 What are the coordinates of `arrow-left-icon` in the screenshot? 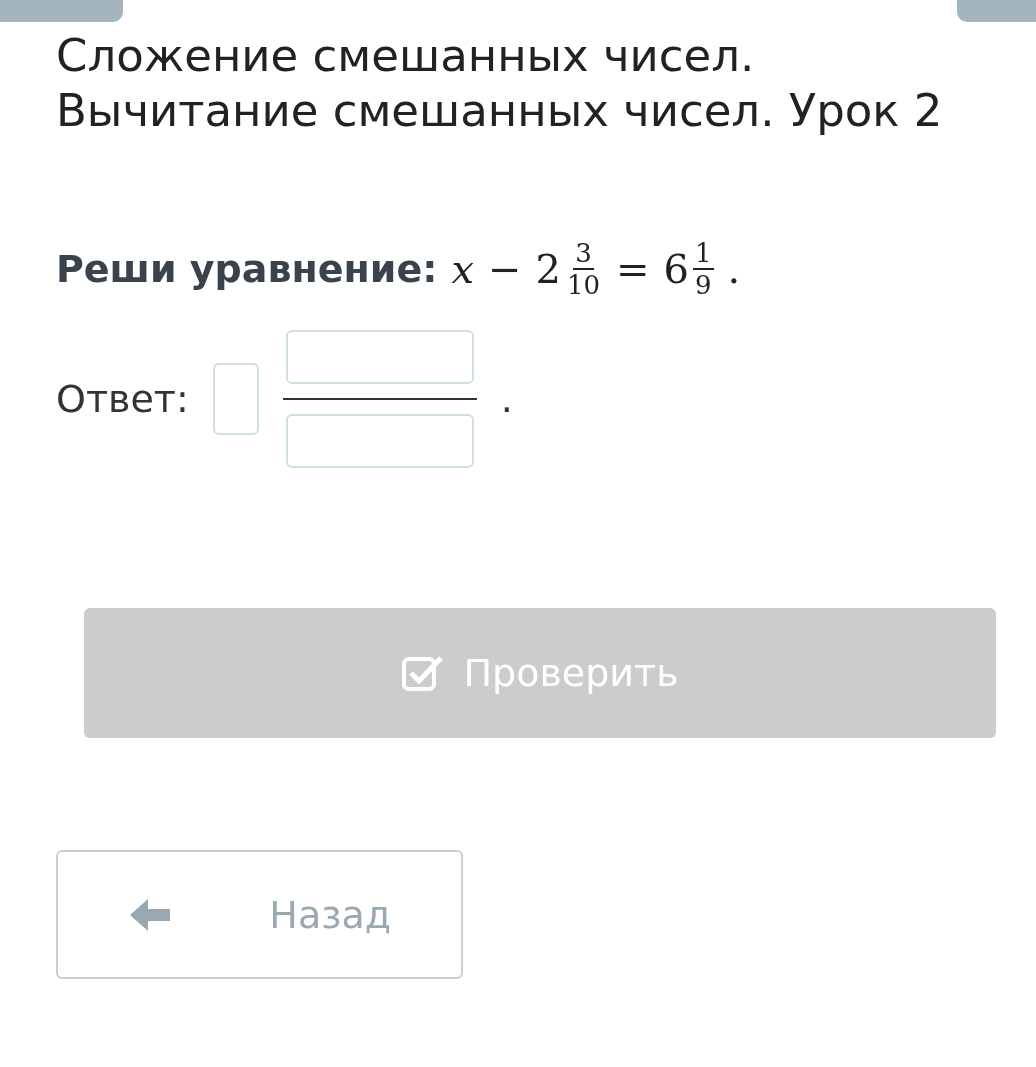 It's located at (150, 914).